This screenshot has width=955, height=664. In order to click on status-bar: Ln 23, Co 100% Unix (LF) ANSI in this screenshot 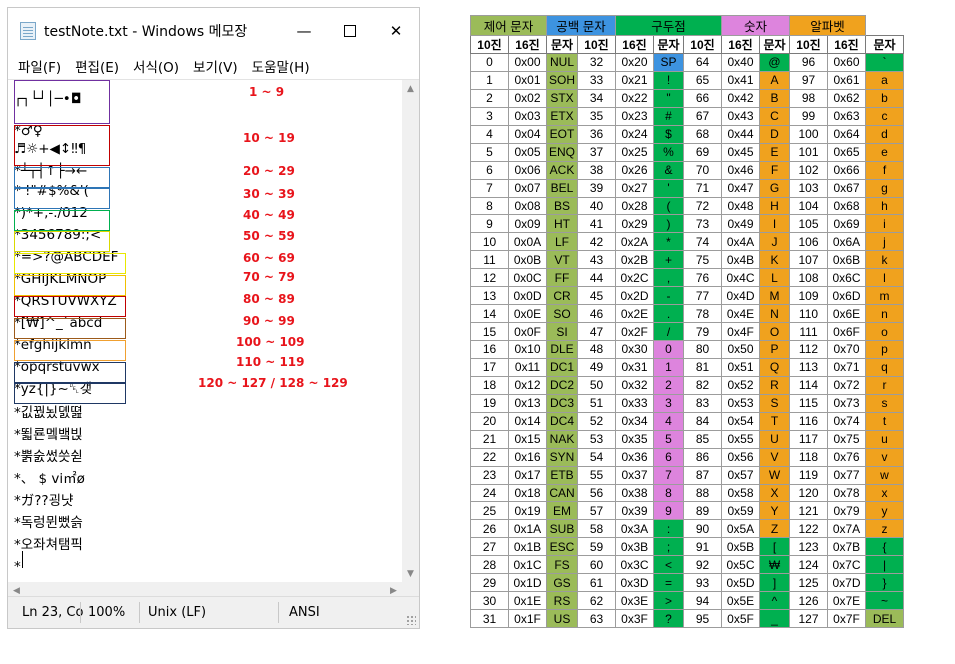, I will do `click(213, 612)`.